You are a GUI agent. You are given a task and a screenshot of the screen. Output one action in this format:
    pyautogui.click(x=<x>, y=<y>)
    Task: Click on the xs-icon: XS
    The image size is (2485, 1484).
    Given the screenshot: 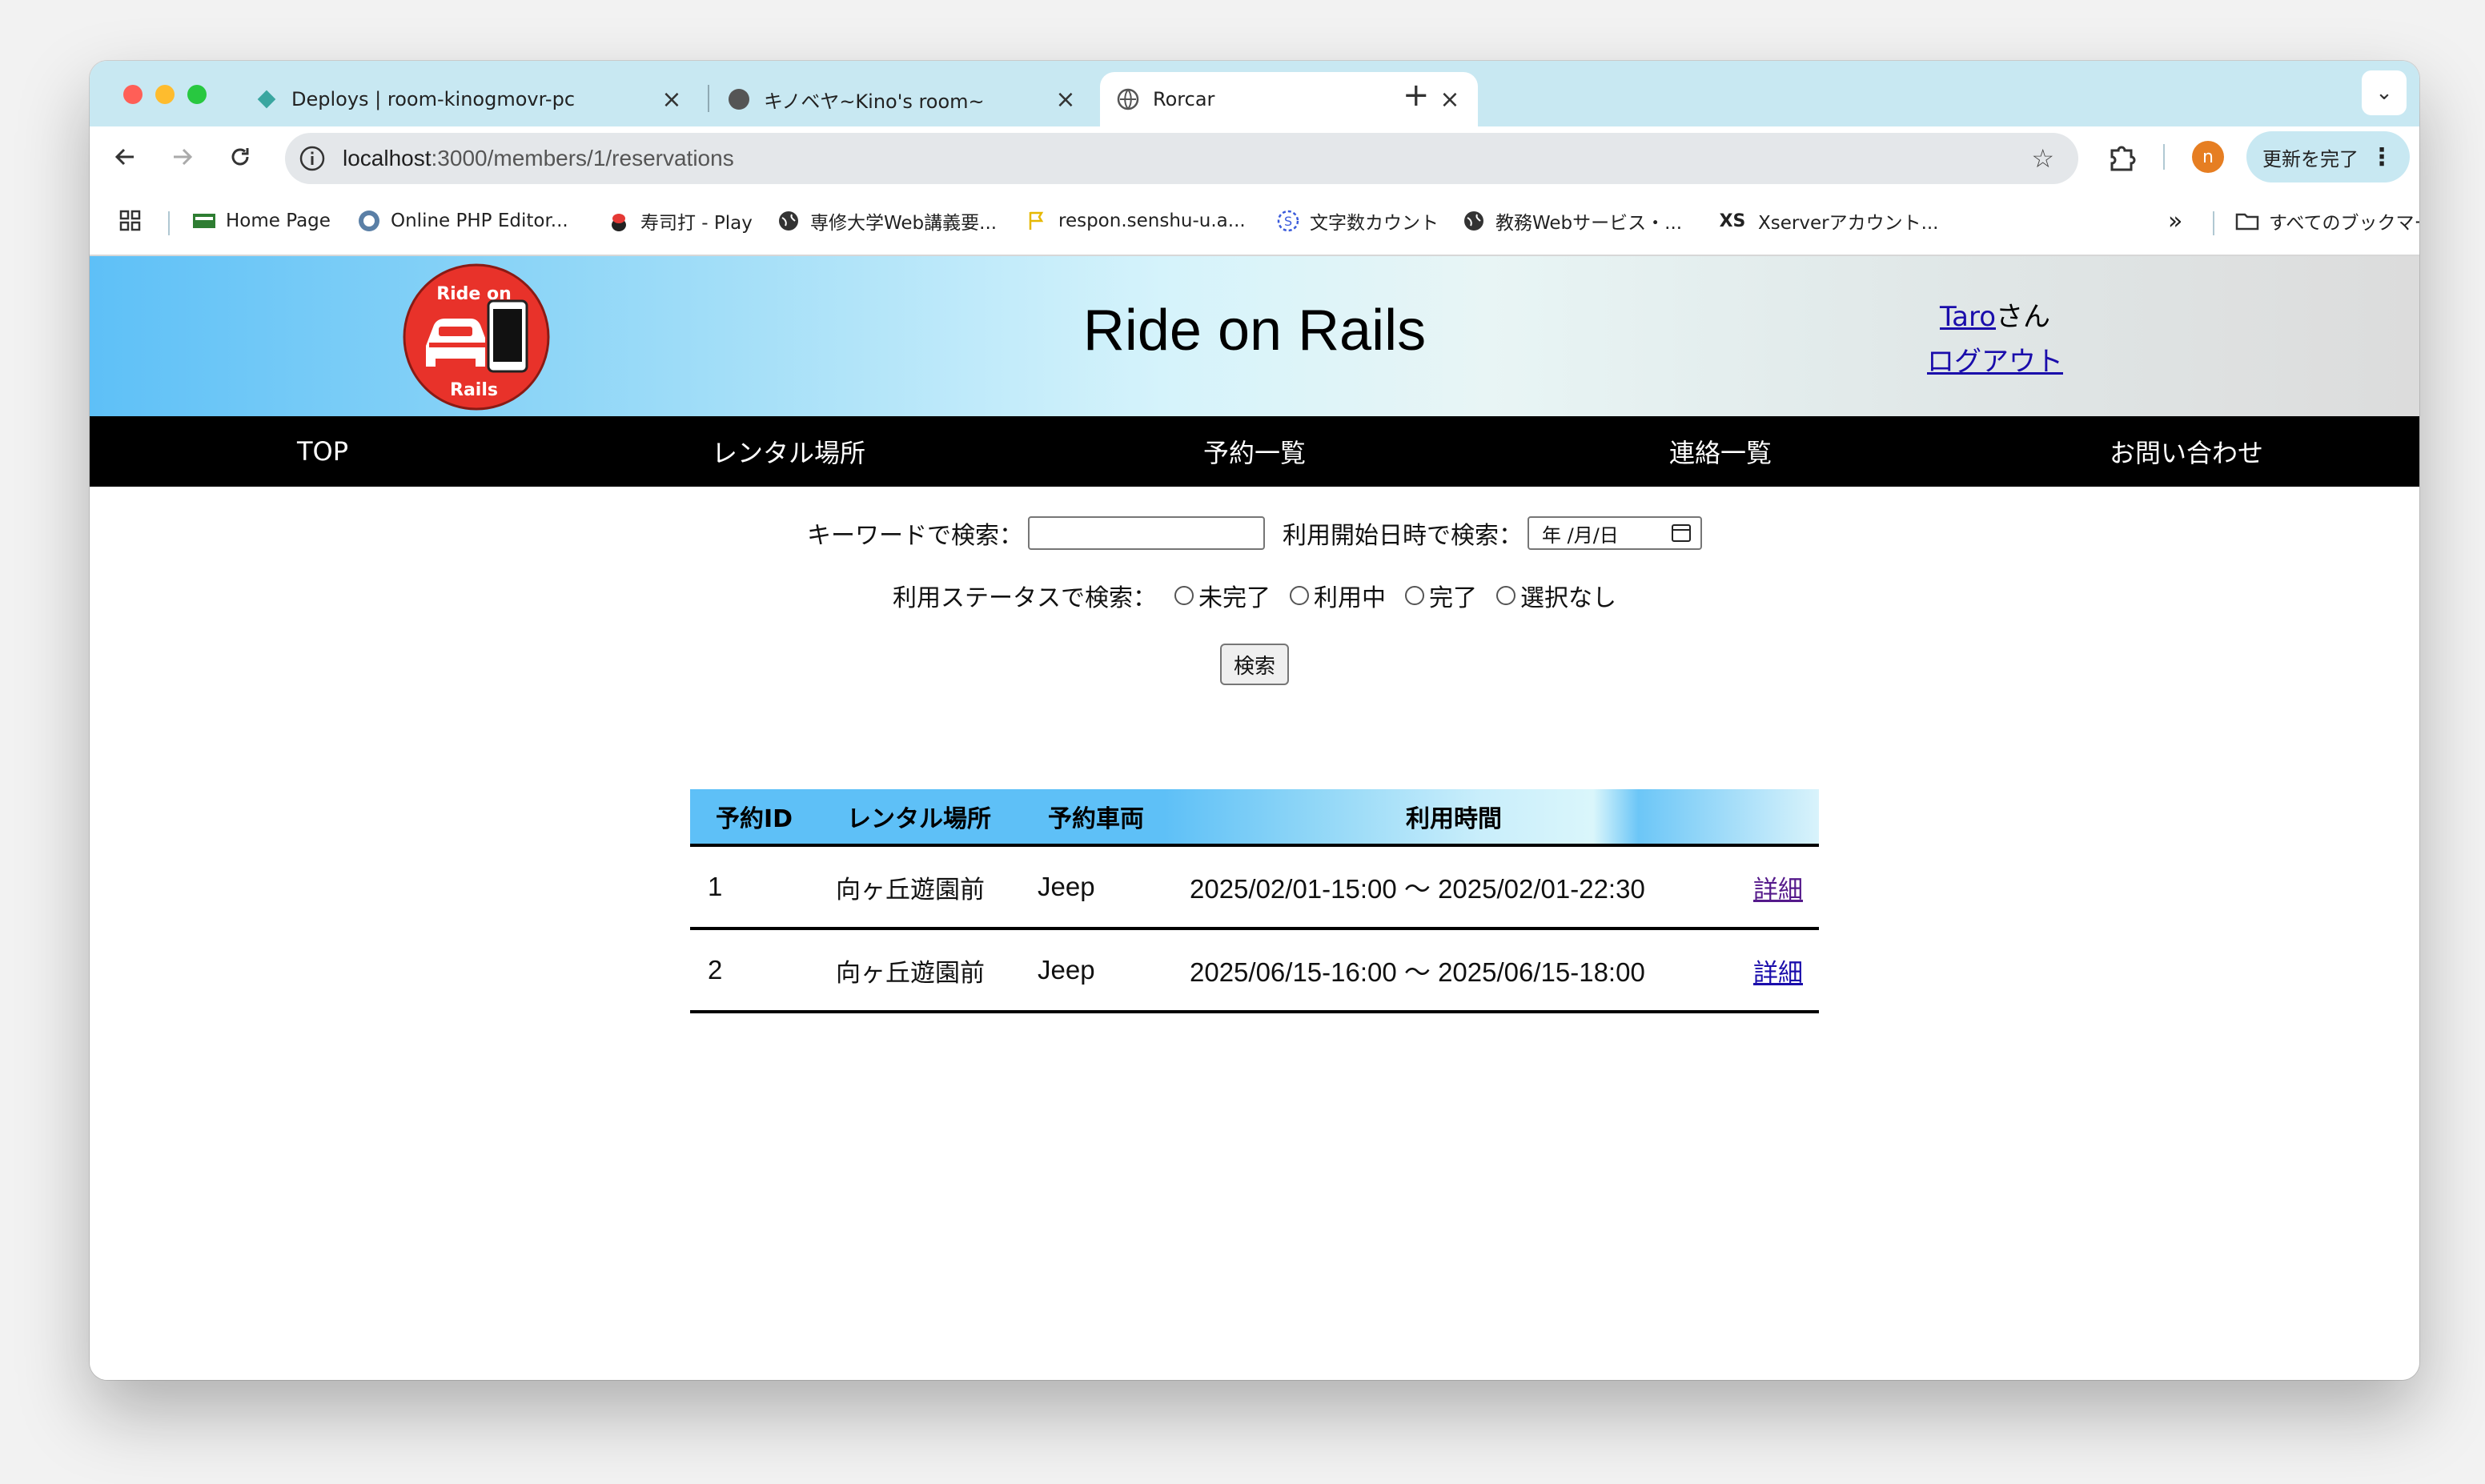 What is the action you would take?
    pyautogui.click(x=1732, y=221)
    